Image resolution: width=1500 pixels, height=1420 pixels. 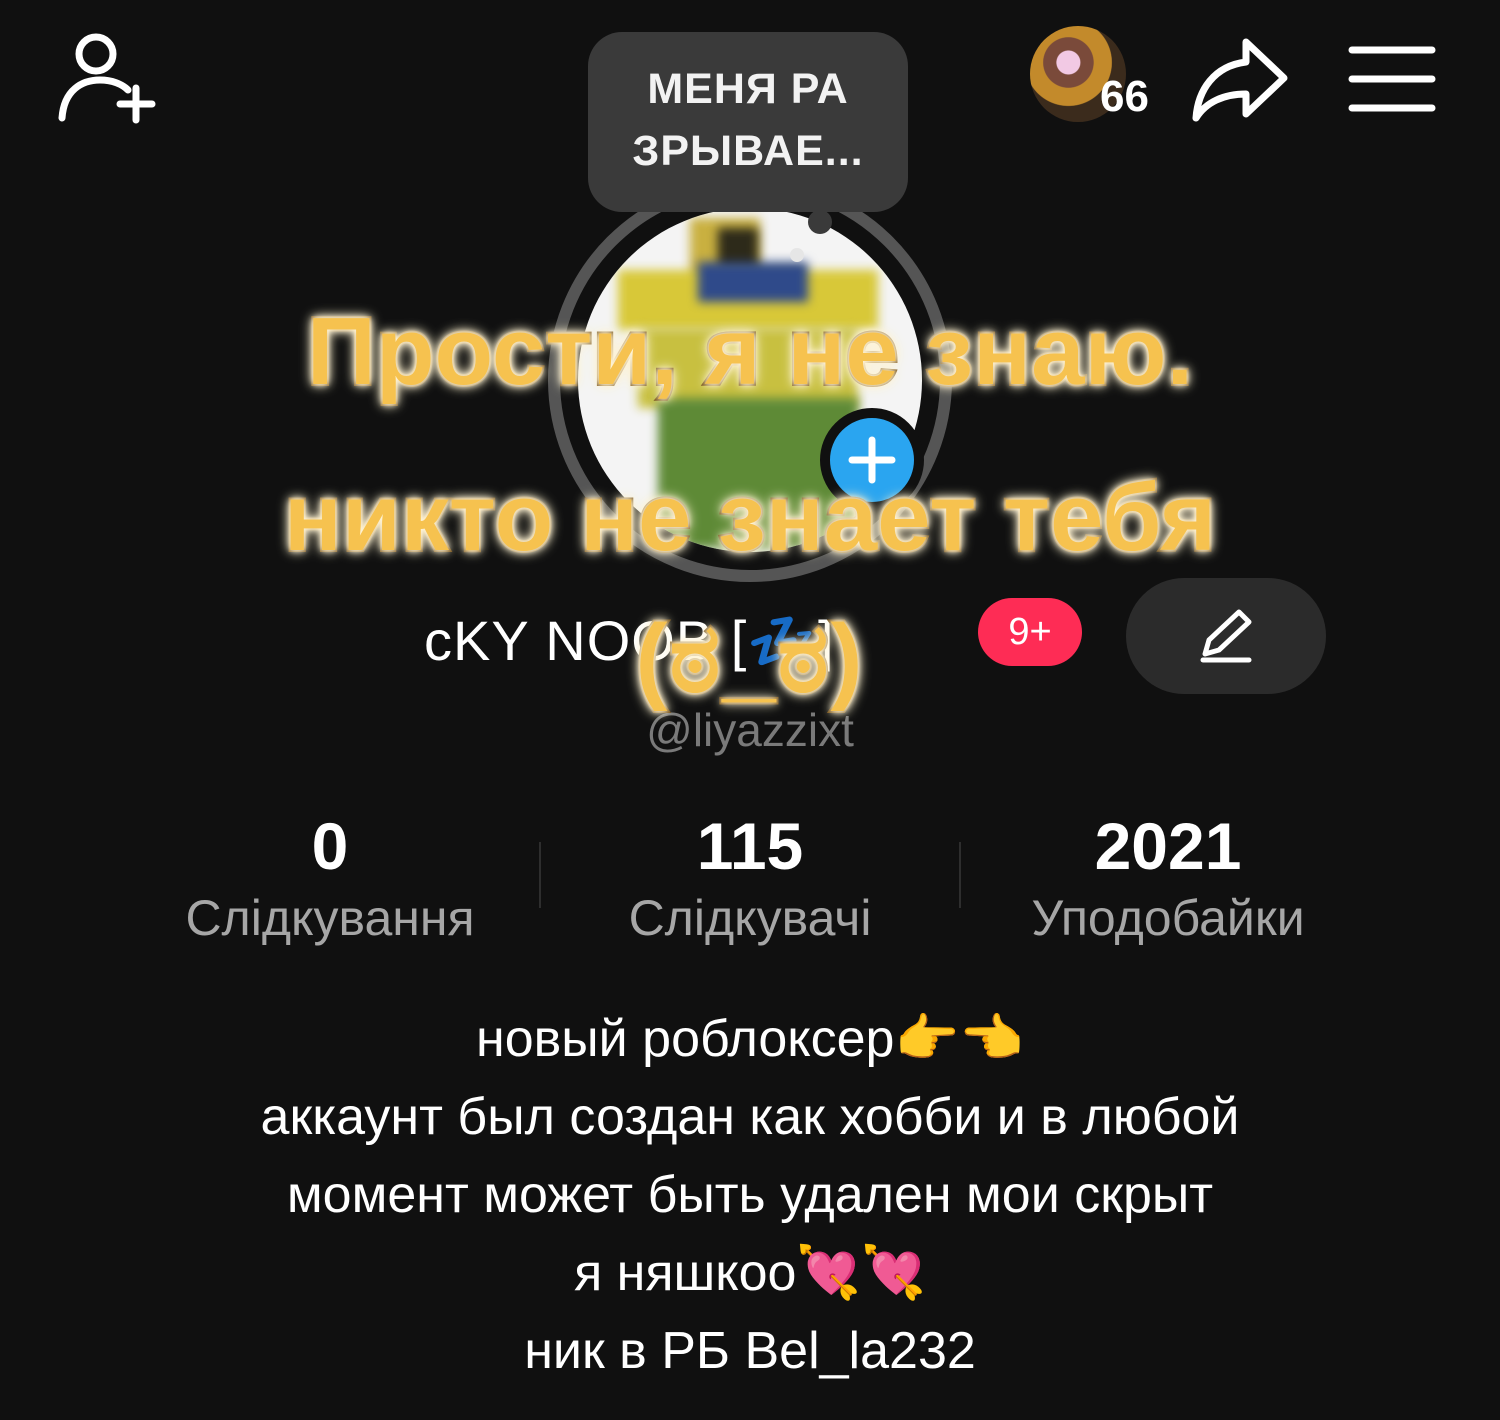 What do you see at coordinates (750, 1117) in the screenshot?
I see `bio-line-2: аккаунт был создан как хобби и в любой` at bounding box center [750, 1117].